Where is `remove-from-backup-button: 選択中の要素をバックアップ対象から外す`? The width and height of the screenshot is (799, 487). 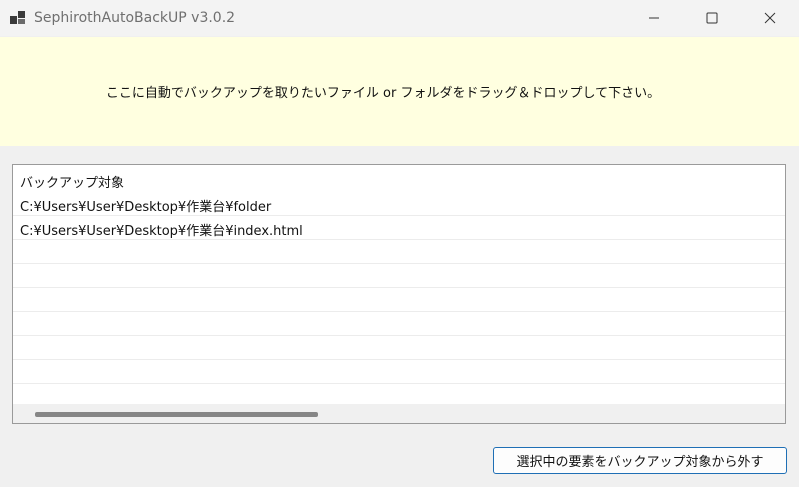
remove-from-backup-button: 選択中の要素をバックアップ対象から外す is located at coordinates (640, 460).